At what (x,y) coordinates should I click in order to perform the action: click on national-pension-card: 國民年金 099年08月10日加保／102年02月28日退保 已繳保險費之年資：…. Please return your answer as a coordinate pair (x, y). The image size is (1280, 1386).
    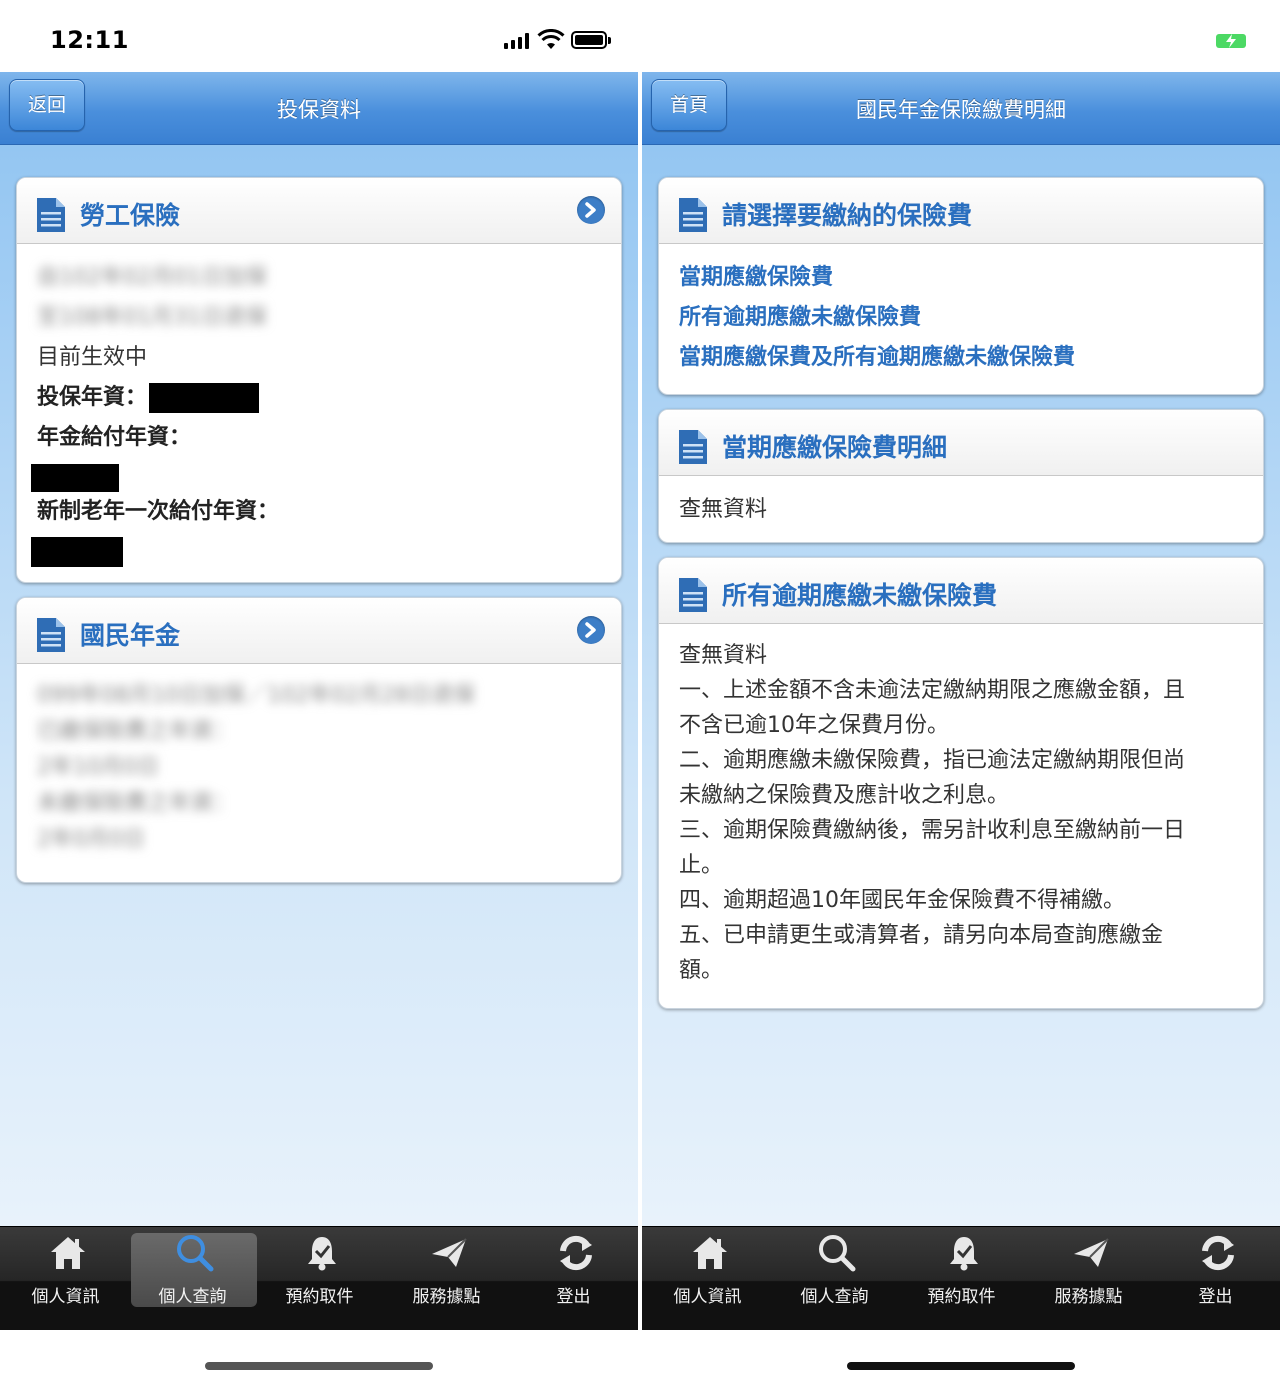
    Looking at the image, I should click on (319, 740).